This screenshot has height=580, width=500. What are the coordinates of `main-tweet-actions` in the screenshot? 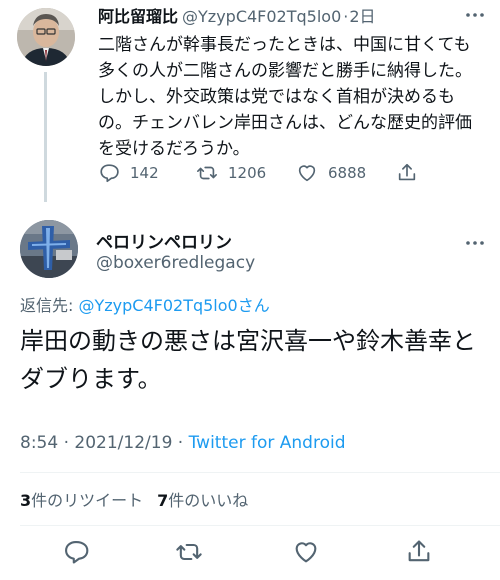 It's located at (250, 554).